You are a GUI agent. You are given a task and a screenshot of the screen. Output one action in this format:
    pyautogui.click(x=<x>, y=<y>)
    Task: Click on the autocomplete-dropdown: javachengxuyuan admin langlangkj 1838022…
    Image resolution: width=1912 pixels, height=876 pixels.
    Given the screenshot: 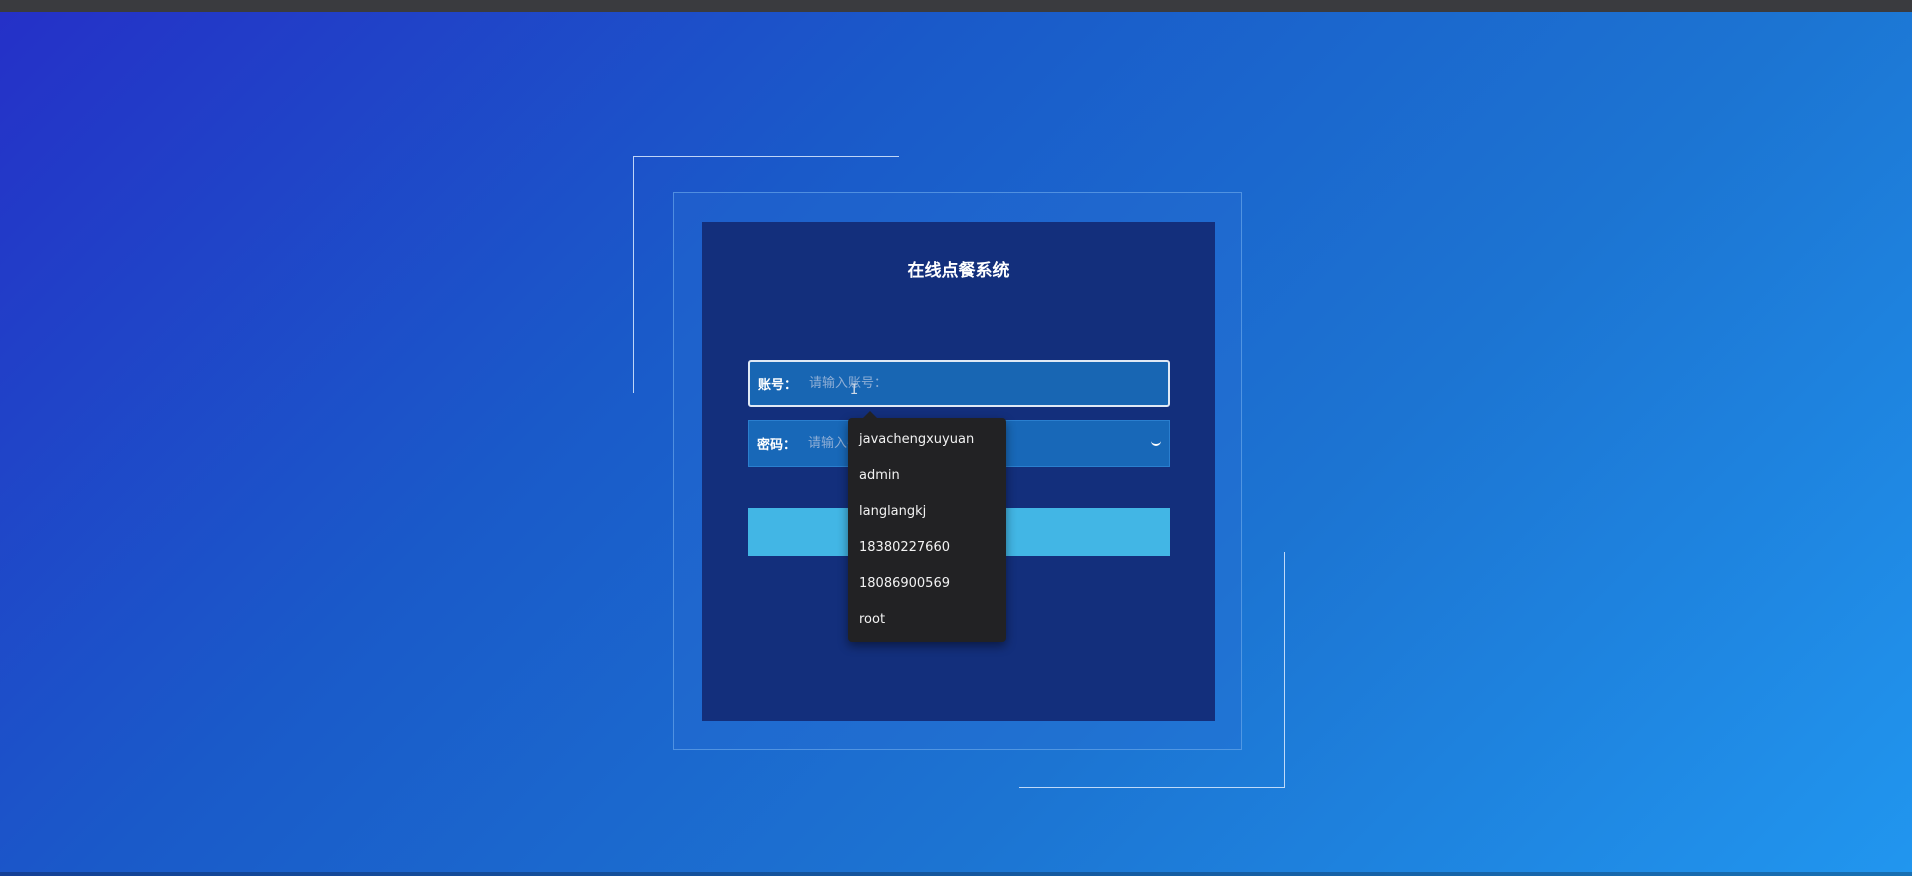 What is the action you would take?
    pyautogui.click(x=927, y=526)
    